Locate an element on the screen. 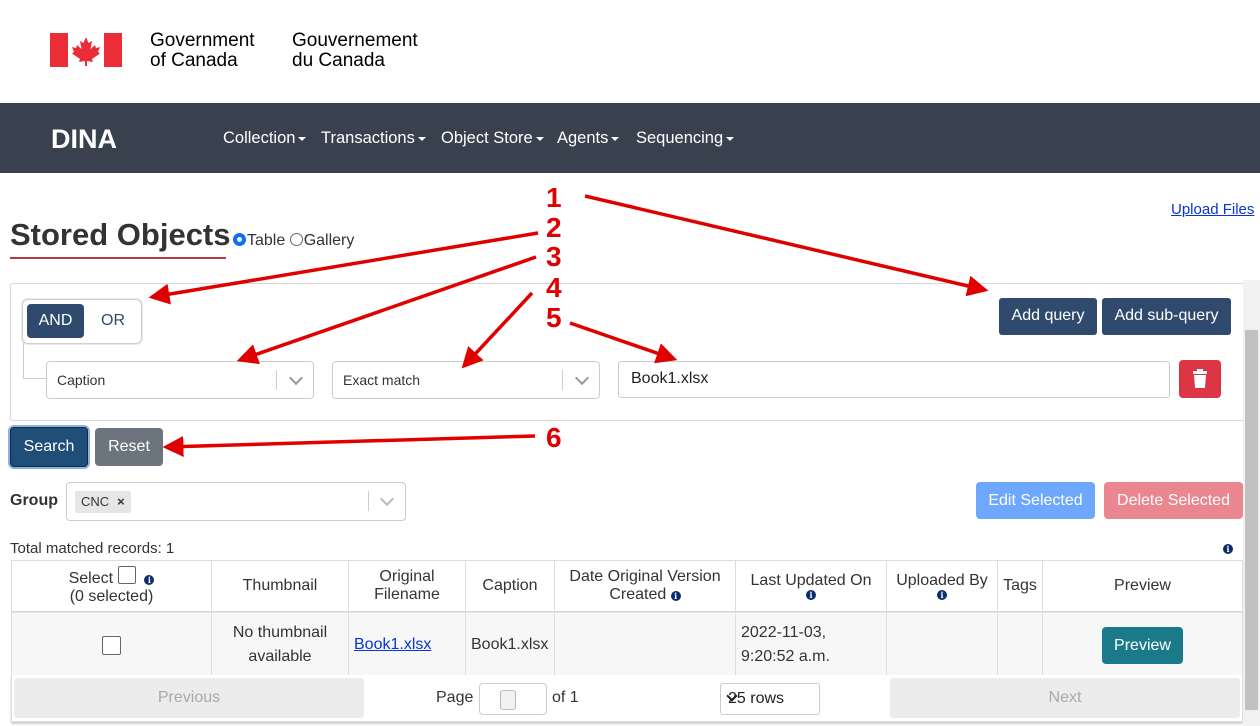 Image resolution: width=1260 pixels, height=726 pixels. delete-query-button is located at coordinates (1200, 379).